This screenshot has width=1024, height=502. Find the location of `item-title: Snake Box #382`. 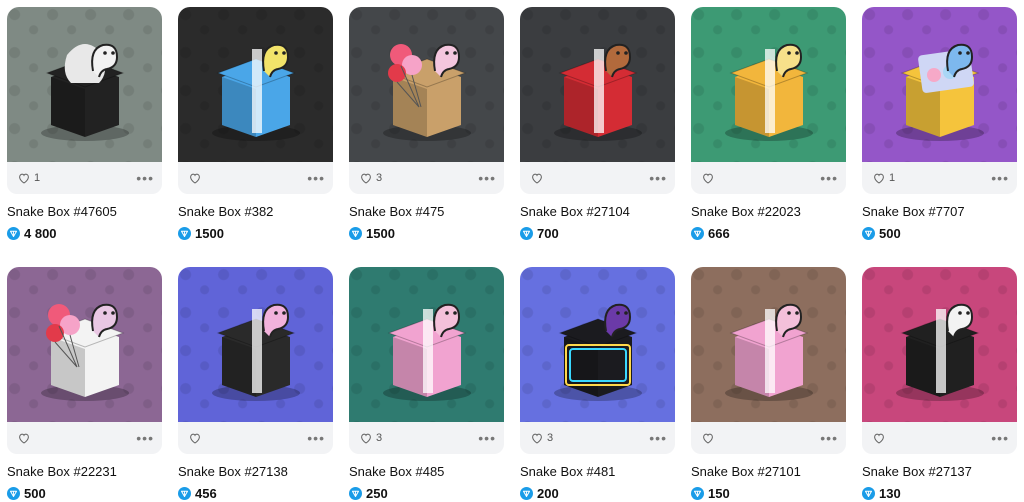

item-title: Snake Box #382 is located at coordinates (226, 211).